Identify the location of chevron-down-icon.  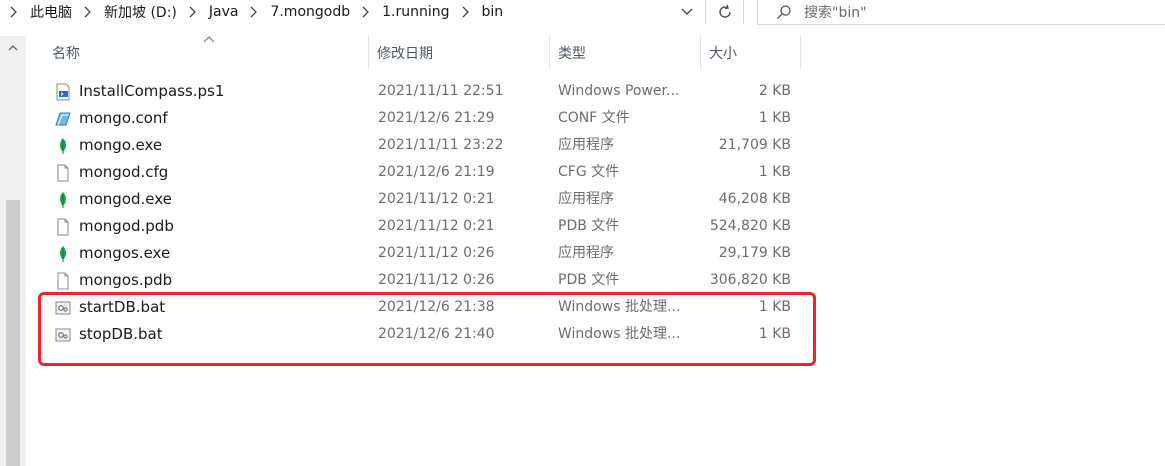
(687, 11).